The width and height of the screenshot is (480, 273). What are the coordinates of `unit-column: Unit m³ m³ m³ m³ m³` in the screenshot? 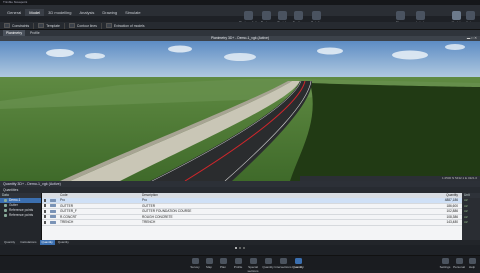 It's located at (471, 216).